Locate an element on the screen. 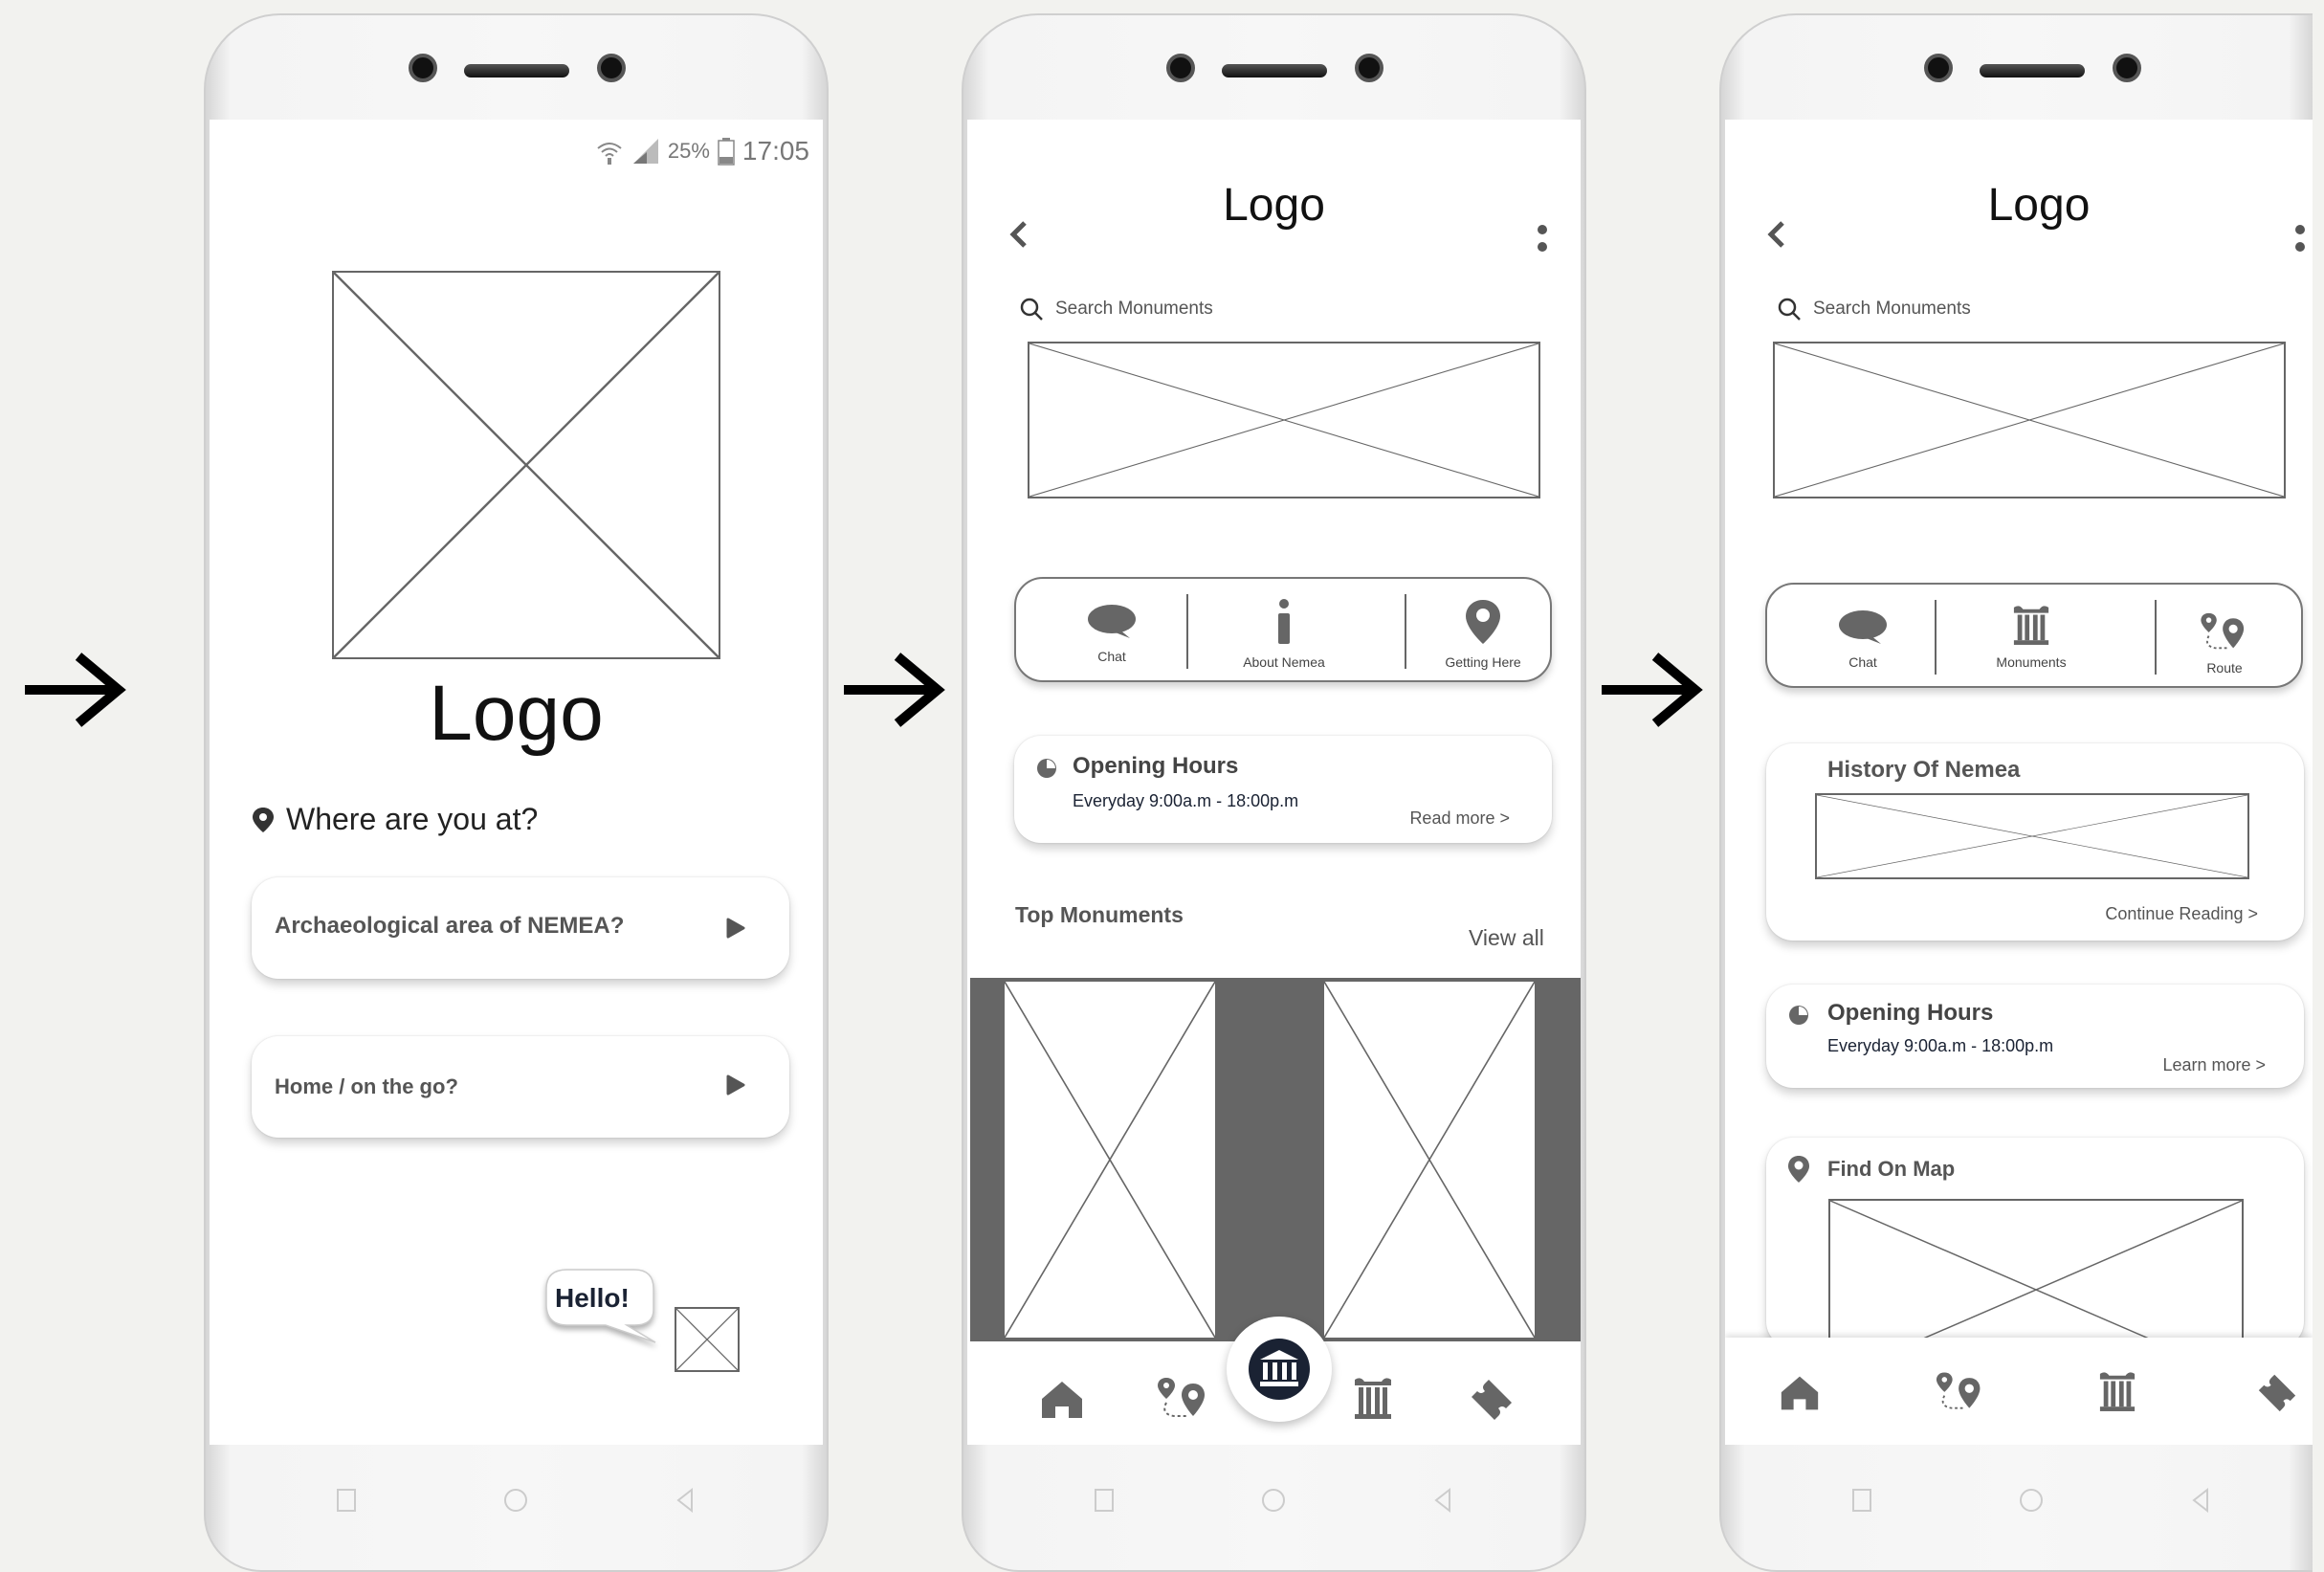 Image resolution: width=2324 pixels, height=1572 pixels. museum-fab is located at coordinates (1279, 1369).